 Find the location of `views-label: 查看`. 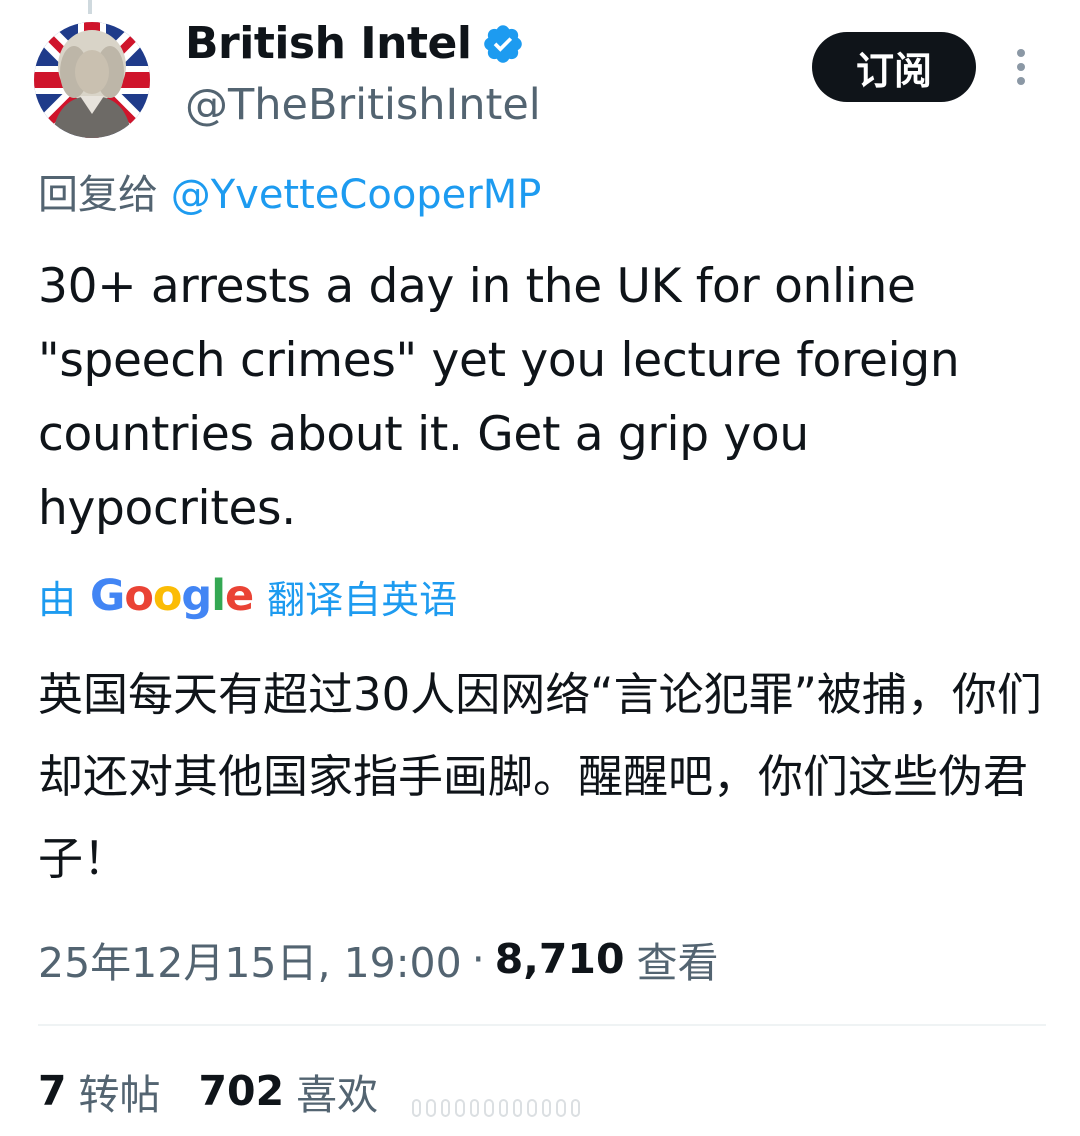

views-label: 查看 is located at coordinates (677, 963).